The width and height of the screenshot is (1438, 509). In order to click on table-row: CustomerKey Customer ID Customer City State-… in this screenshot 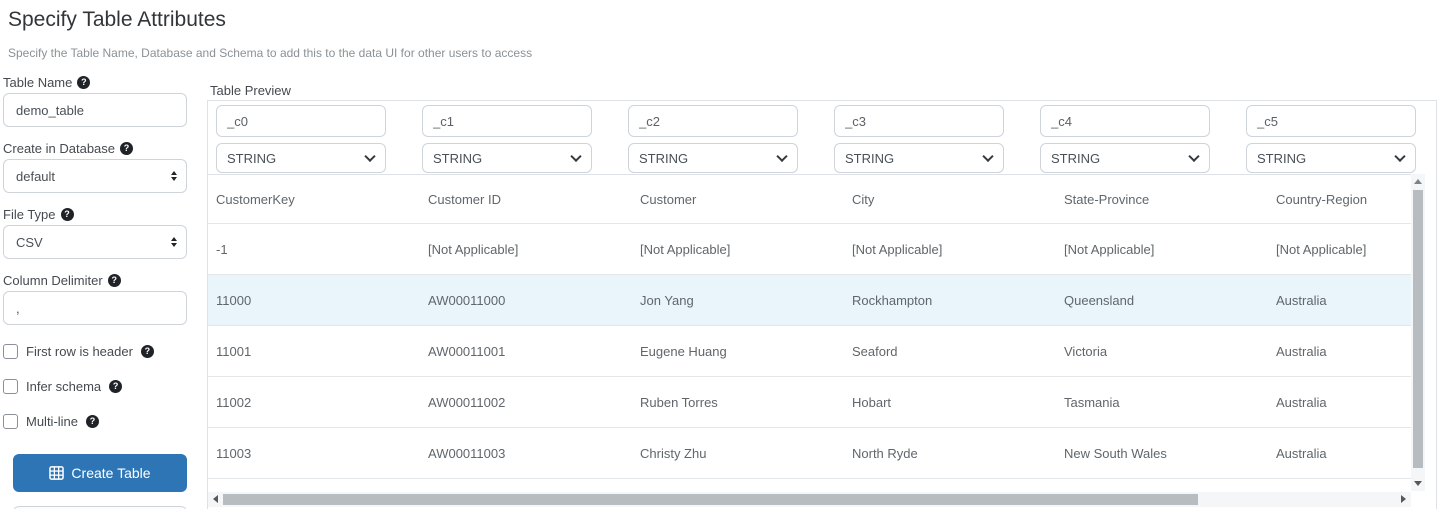, I will do `click(809, 199)`.